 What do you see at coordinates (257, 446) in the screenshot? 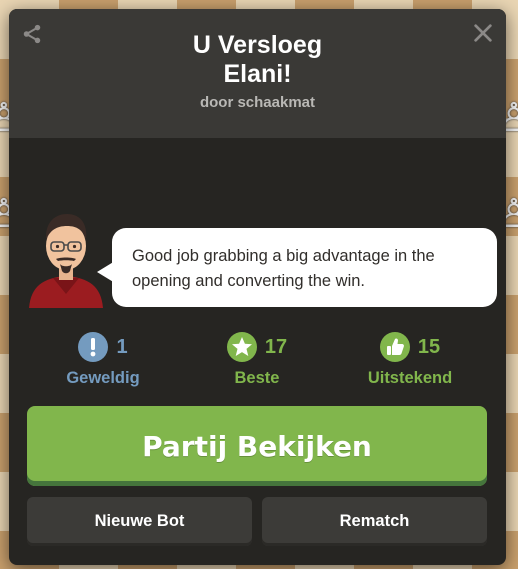
I see `game-review-button: Partij Bekijken` at bounding box center [257, 446].